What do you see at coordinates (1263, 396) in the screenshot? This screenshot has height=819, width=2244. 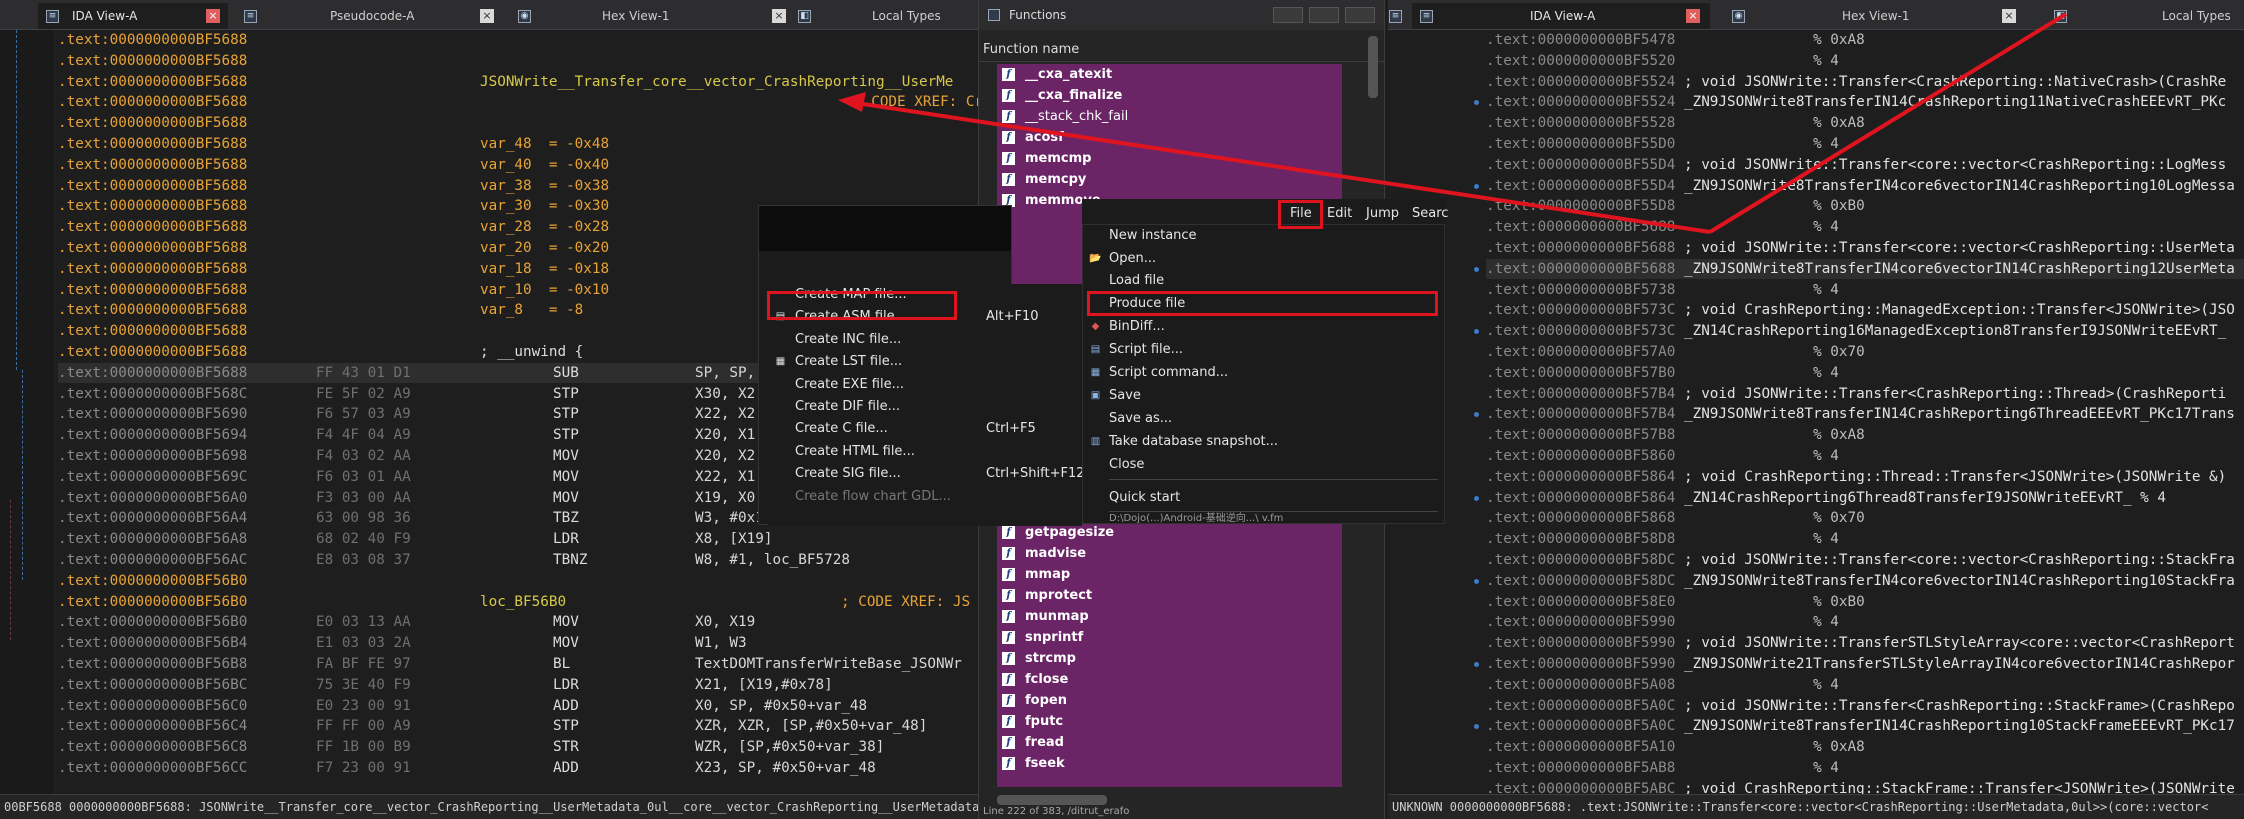 I see `file-menu-item: ▣ Save` at bounding box center [1263, 396].